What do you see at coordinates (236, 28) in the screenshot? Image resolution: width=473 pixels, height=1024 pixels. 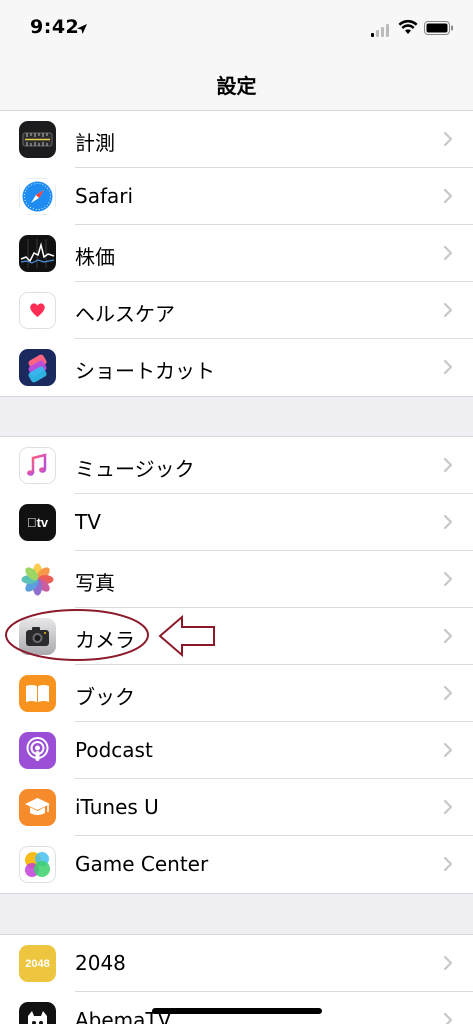 I see `status-bar: 9:42` at bounding box center [236, 28].